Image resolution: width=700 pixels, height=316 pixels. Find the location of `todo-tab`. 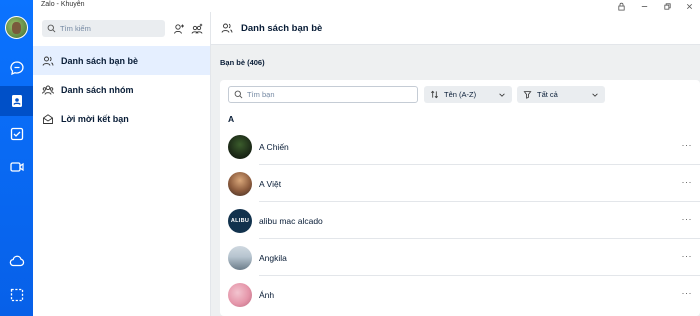

todo-tab is located at coordinates (16, 134).